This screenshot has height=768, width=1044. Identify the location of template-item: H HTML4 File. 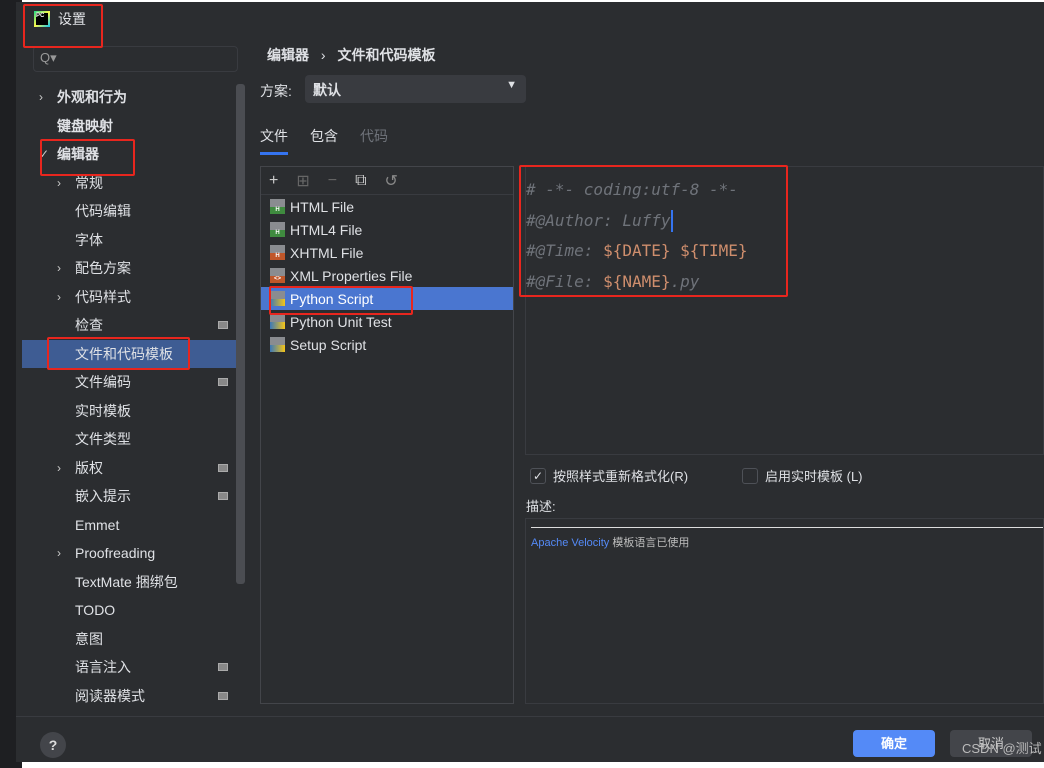
(387, 229).